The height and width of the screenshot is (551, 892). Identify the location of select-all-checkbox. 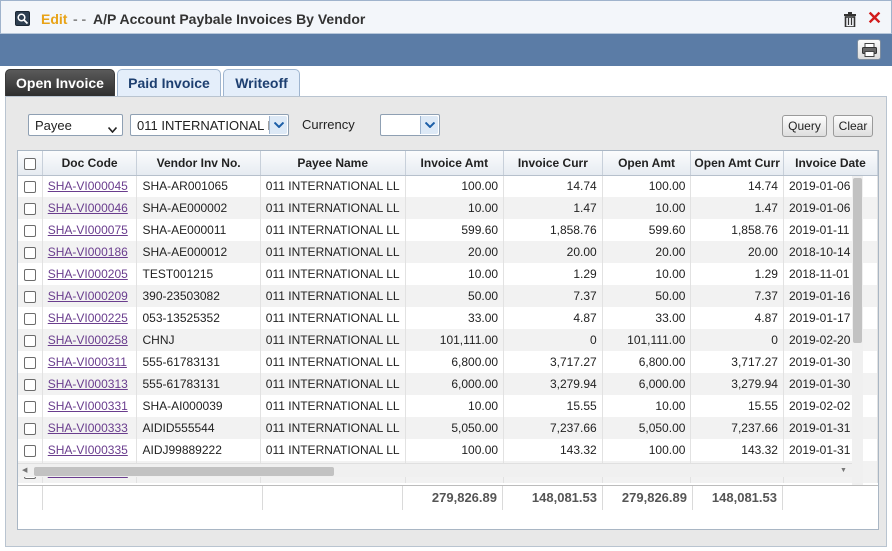
(29, 163).